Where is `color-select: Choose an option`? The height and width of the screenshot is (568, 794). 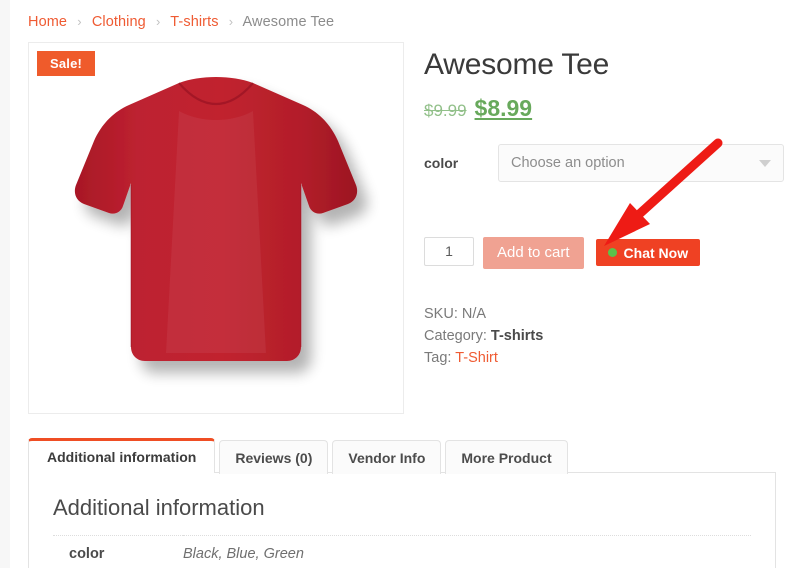
color-select: Choose an option is located at coordinates (641, 162).